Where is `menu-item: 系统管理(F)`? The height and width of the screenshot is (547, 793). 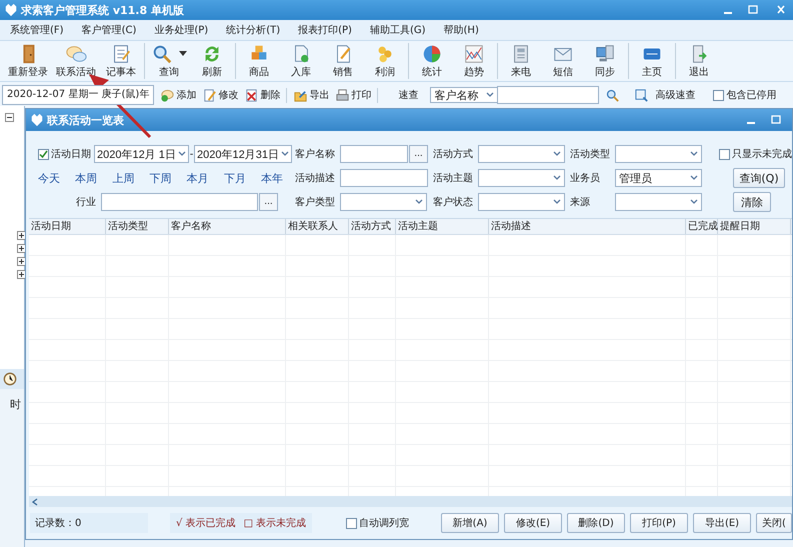
menu-item: 系统管理(F) is located at coordinates (40, 30).